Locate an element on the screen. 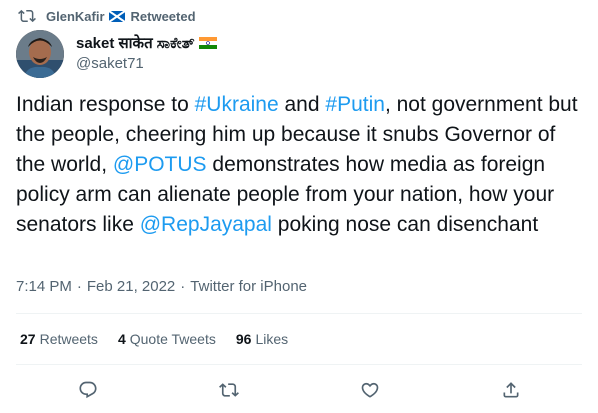 The width and height of the screenshot is (598, 413). likes-stat: 96 Likes is located at coordinates (262, 339).